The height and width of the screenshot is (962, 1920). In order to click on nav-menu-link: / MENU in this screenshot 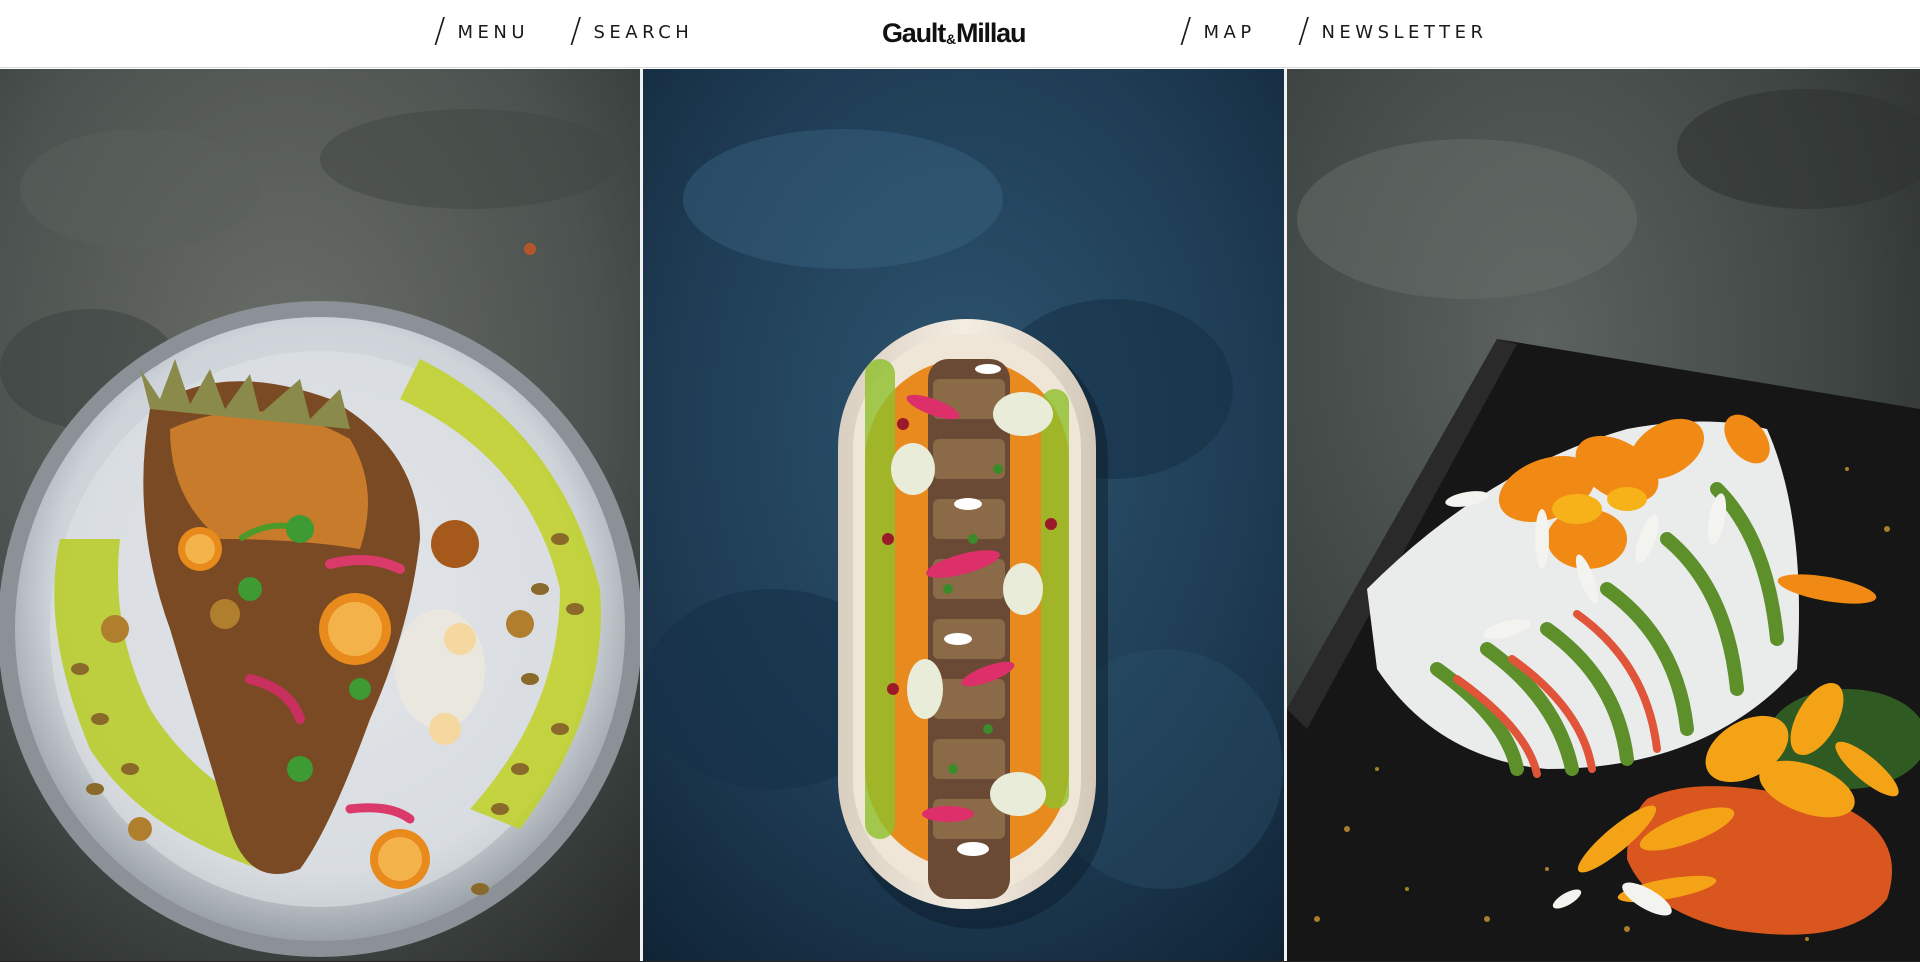, I will do `click(481, 32)`.